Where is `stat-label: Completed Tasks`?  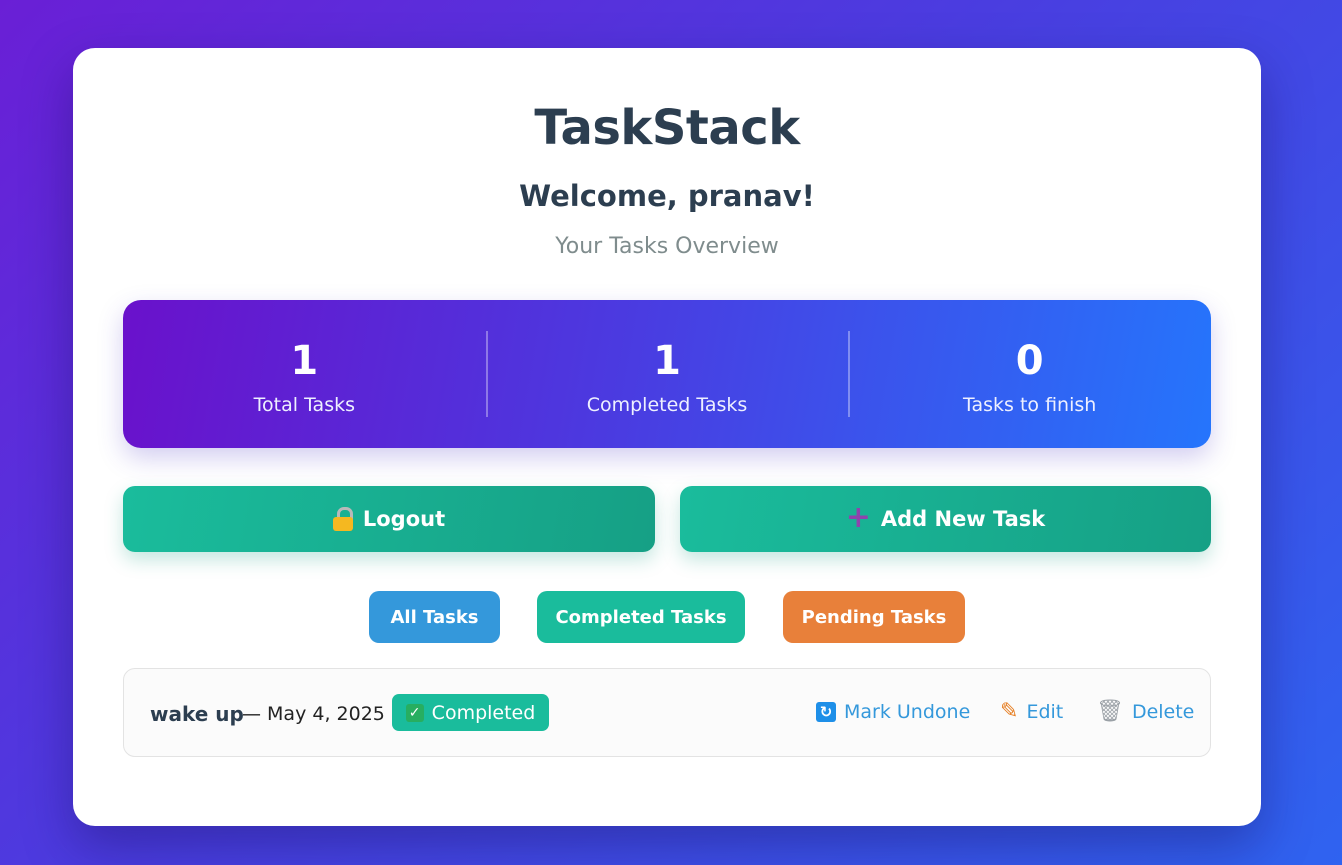 stat-label: Completed Tasks is located at coordinates (667, 405).